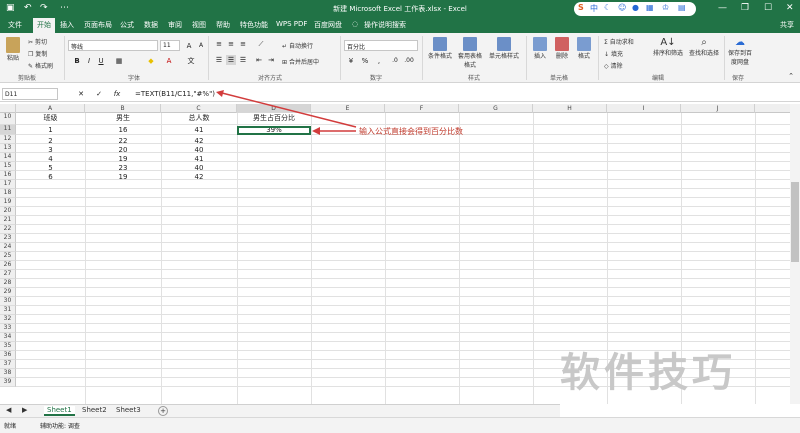 The width and height of the screenshot is (800, 433). I want to click on arrowhead-formula, so click(220, 93).